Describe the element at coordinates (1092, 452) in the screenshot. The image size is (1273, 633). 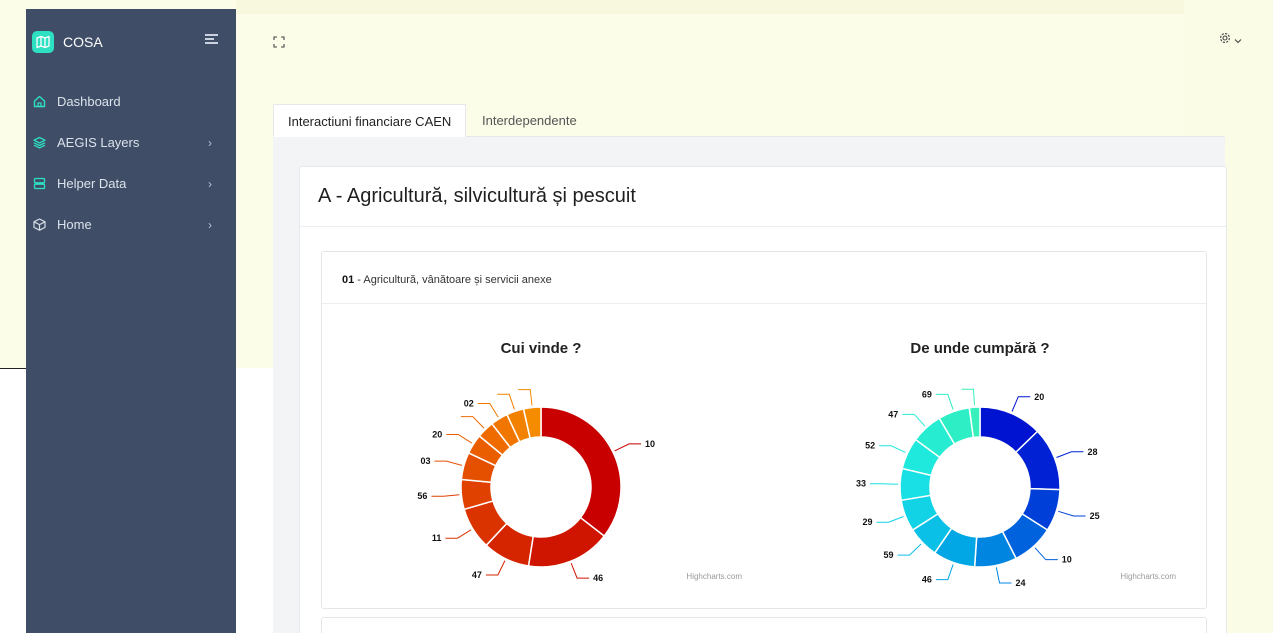
I see `data-label: 28` at that location.